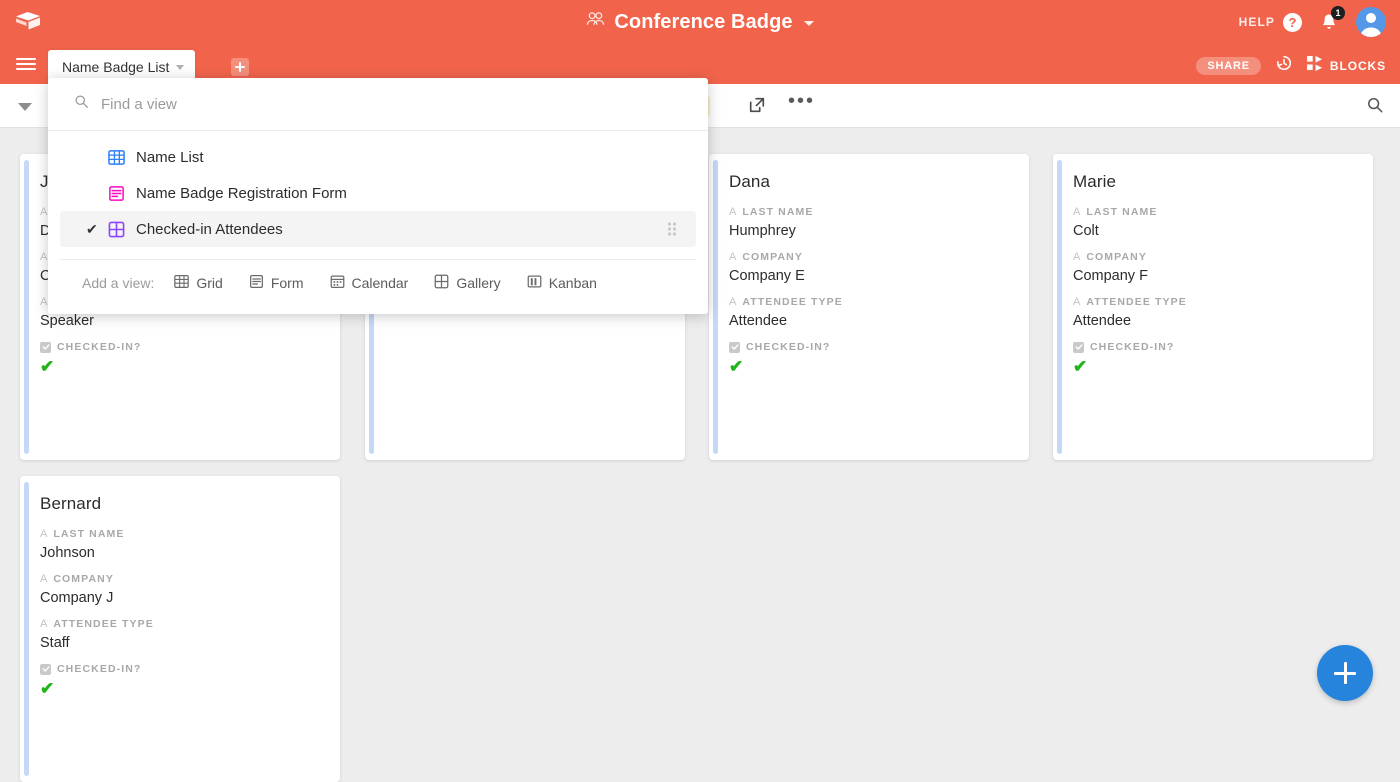  I want to click on help-button: HELP ?, so click(1270, 22).